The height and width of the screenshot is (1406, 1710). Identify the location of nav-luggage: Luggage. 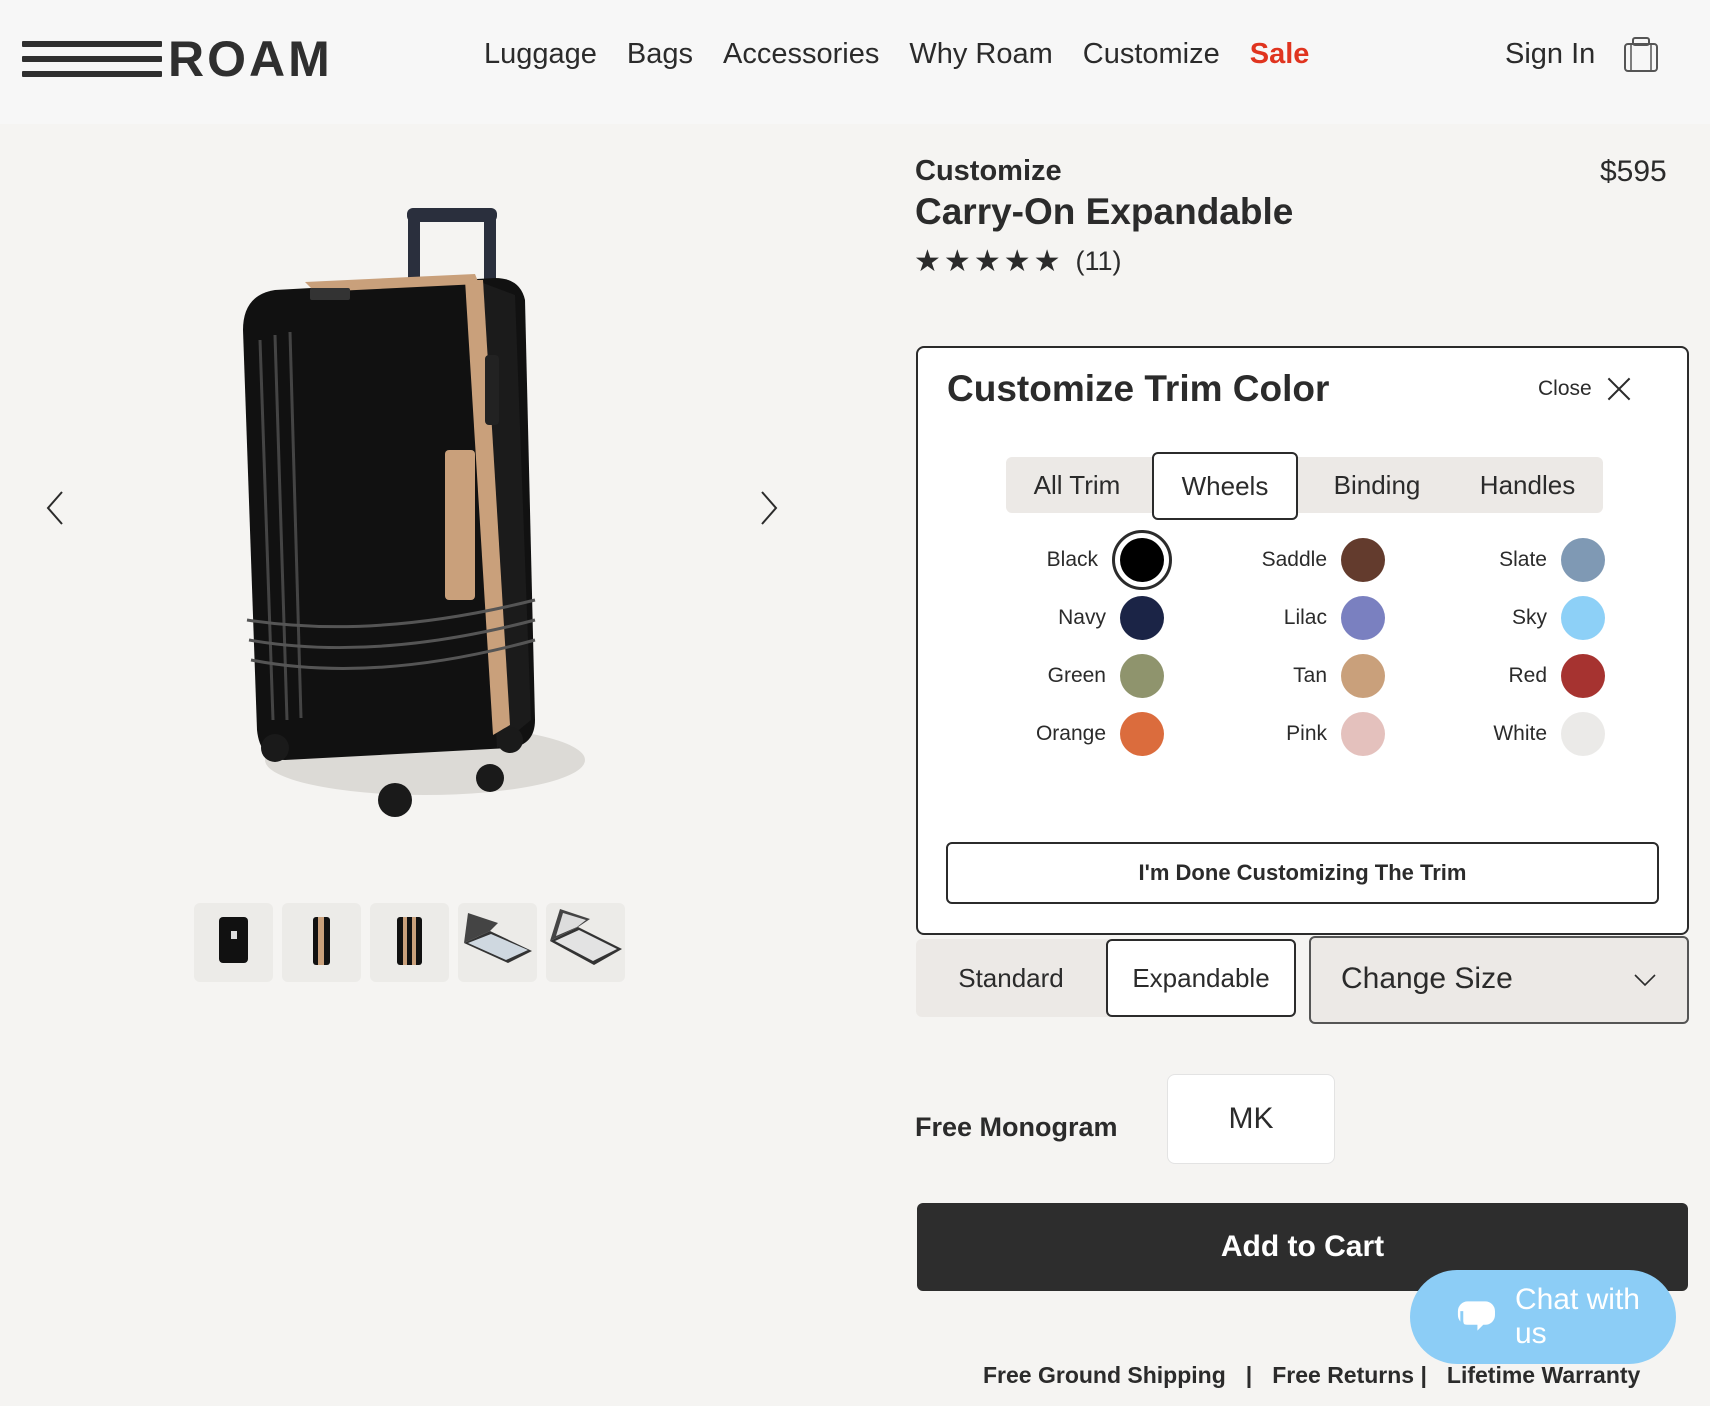
(540, 54).